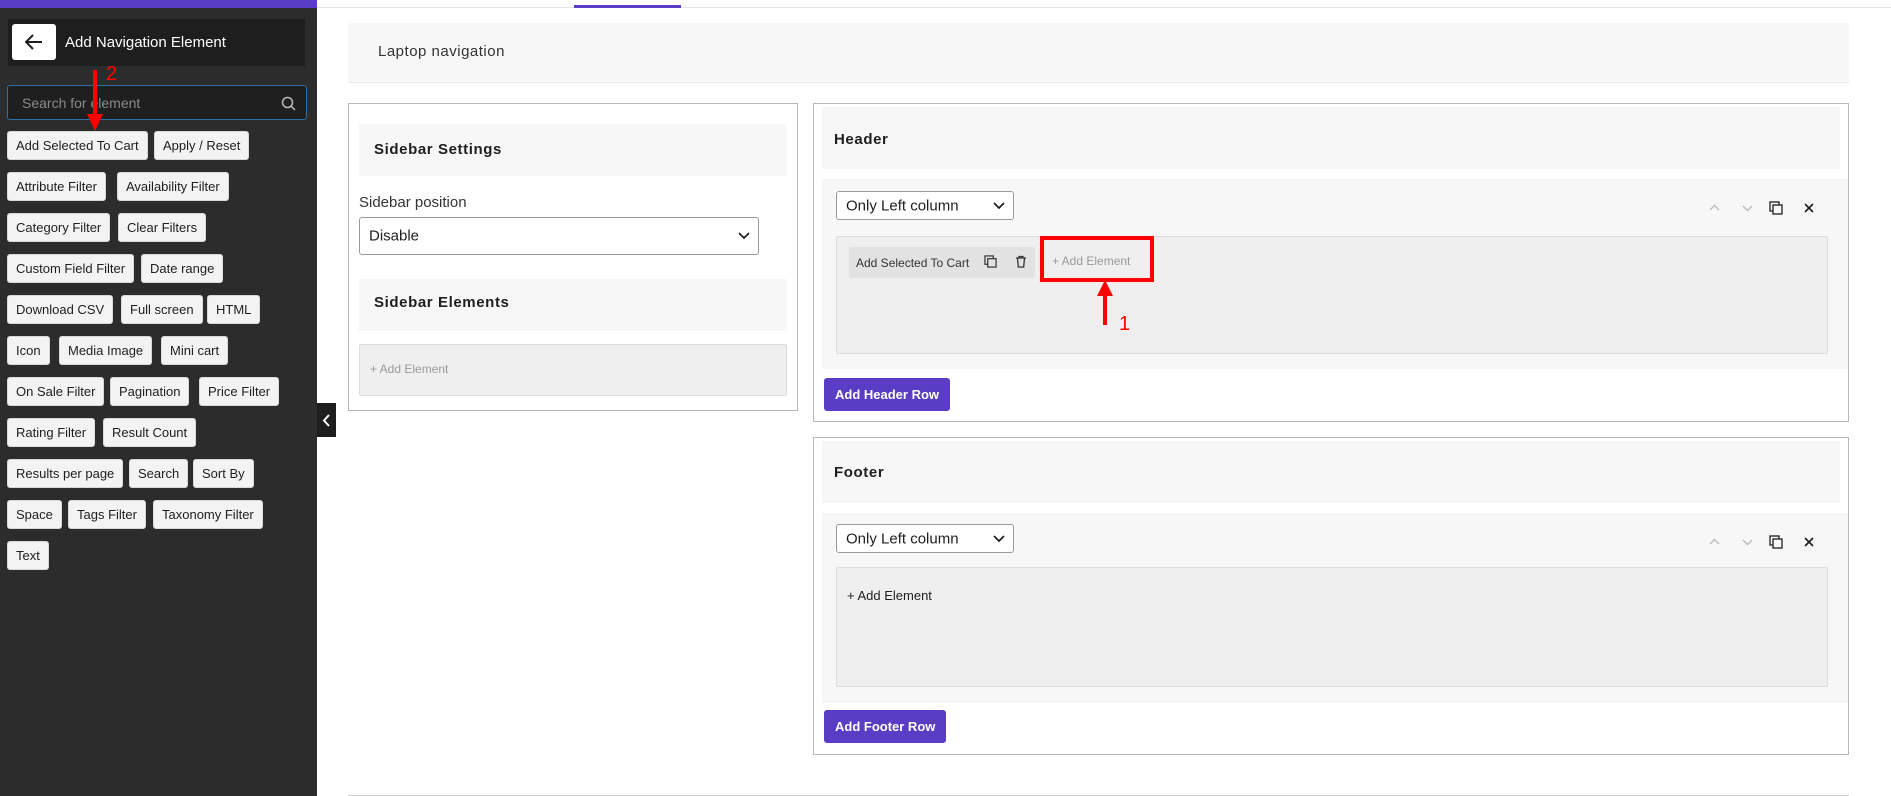 The image size is (1891, 796). What do you see at coordinates (77, 145) in the screenshot?
I see `element-chip: Add Selected To Cart` at bounding box center [77, 145].